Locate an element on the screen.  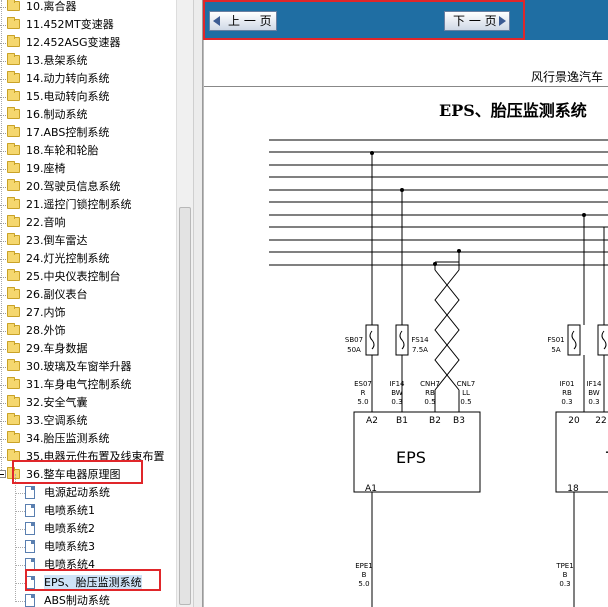
tree-folder: 15.电动转向系统 is located at coordinates (88, 97).